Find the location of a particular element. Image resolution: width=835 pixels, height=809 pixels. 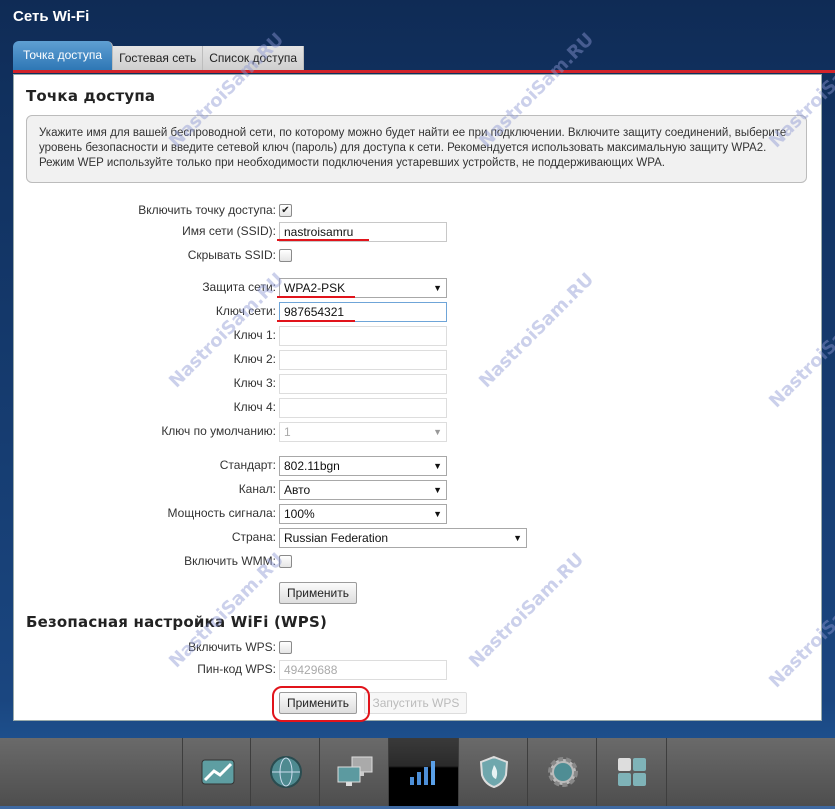

channel-row: Канал: Авто ▼ is located at coordinates (417, 490).